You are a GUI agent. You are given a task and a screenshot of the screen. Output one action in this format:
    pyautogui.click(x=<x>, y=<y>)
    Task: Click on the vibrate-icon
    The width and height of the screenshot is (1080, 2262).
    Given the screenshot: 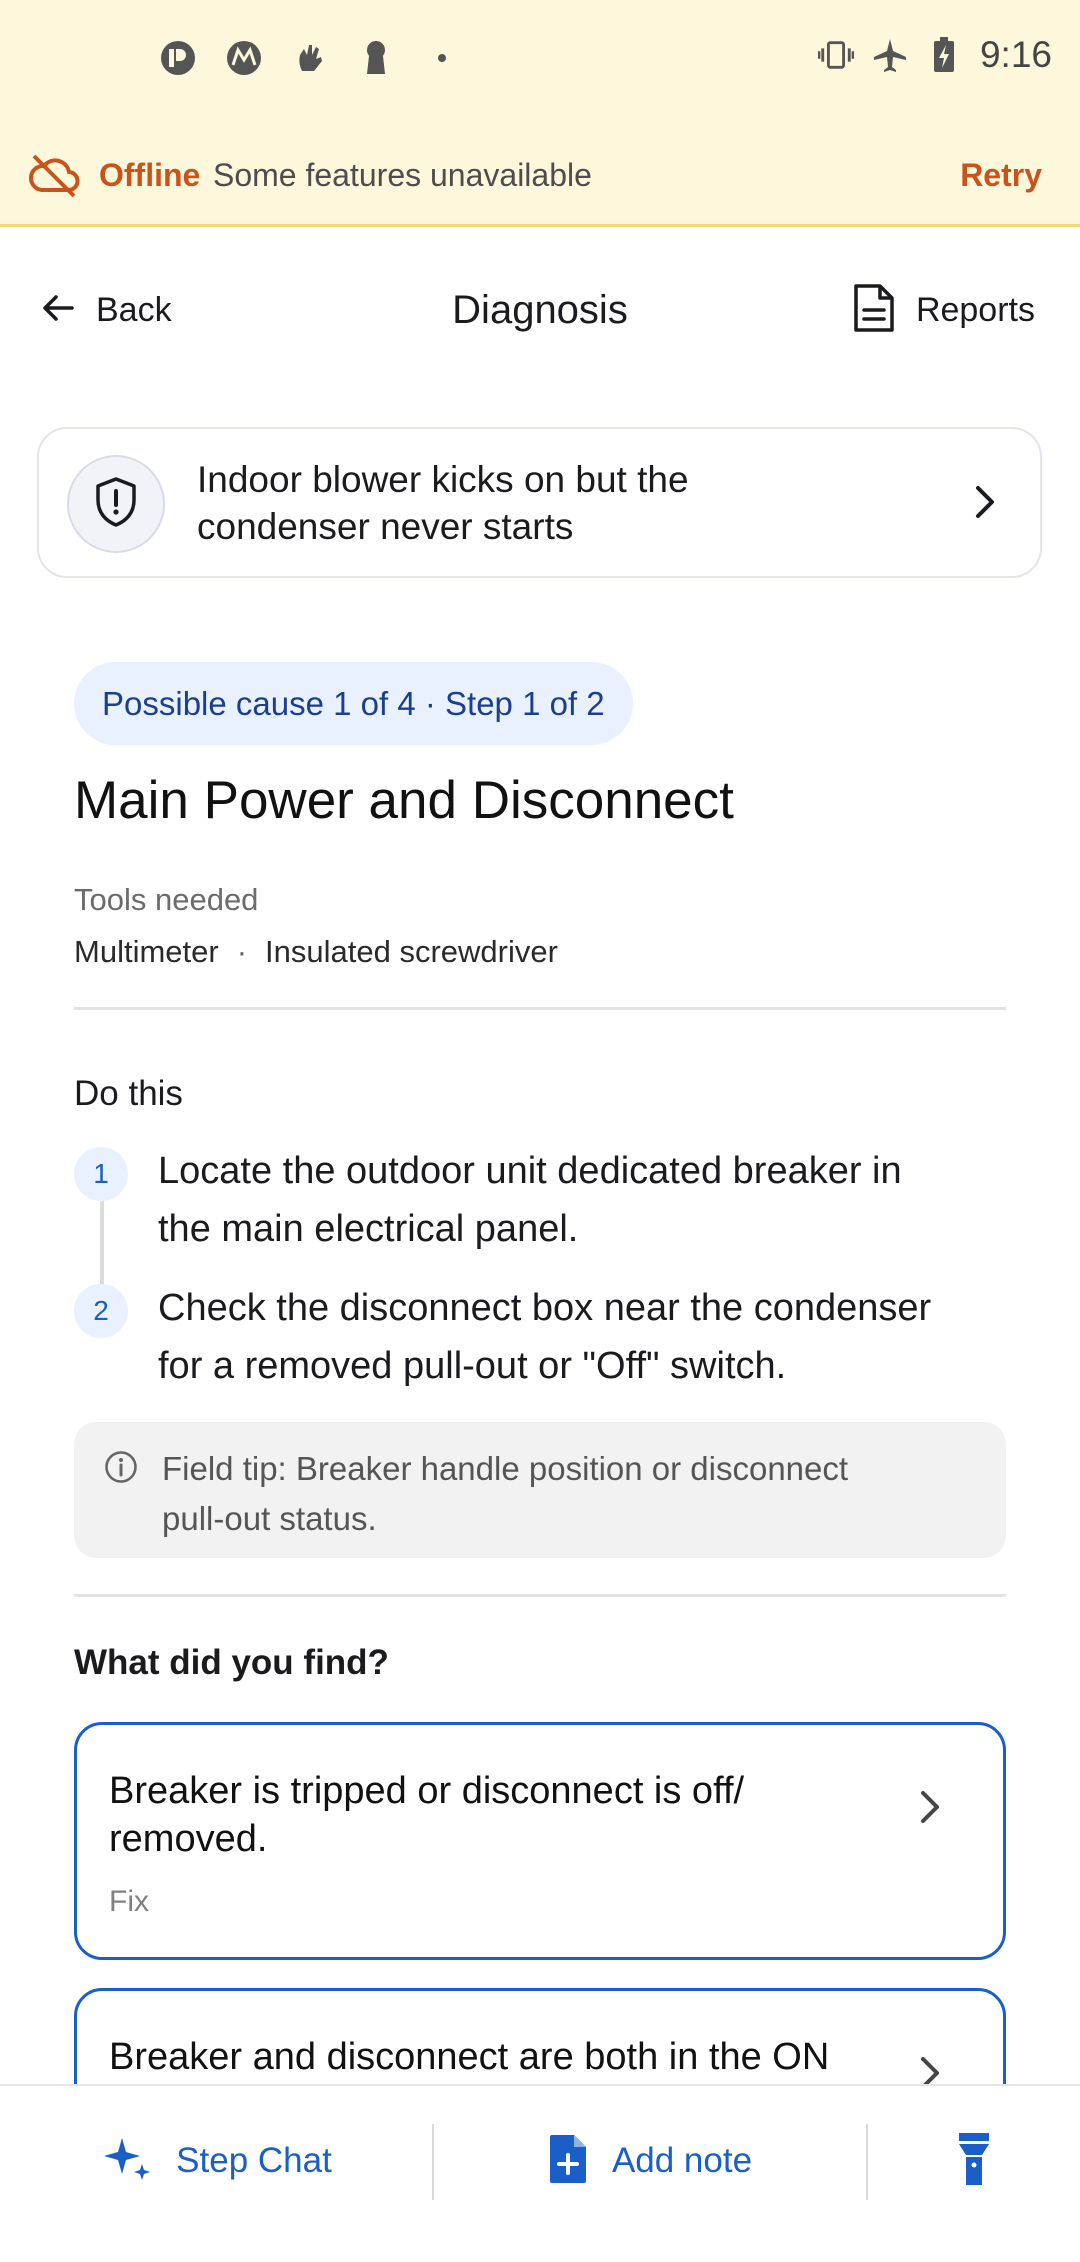 What is the action you would take?
    pyautogui.click(x=835, y=55)
    